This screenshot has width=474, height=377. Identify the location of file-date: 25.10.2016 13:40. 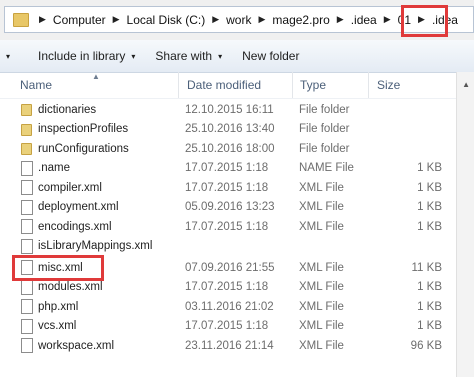
(230, 129).